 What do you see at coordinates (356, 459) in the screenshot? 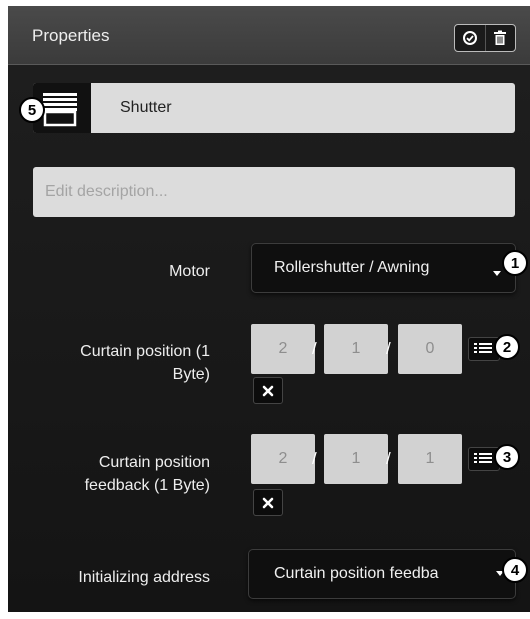
I see `curtain-feedback-middle-group: 1` at bounding box center [356, 459].